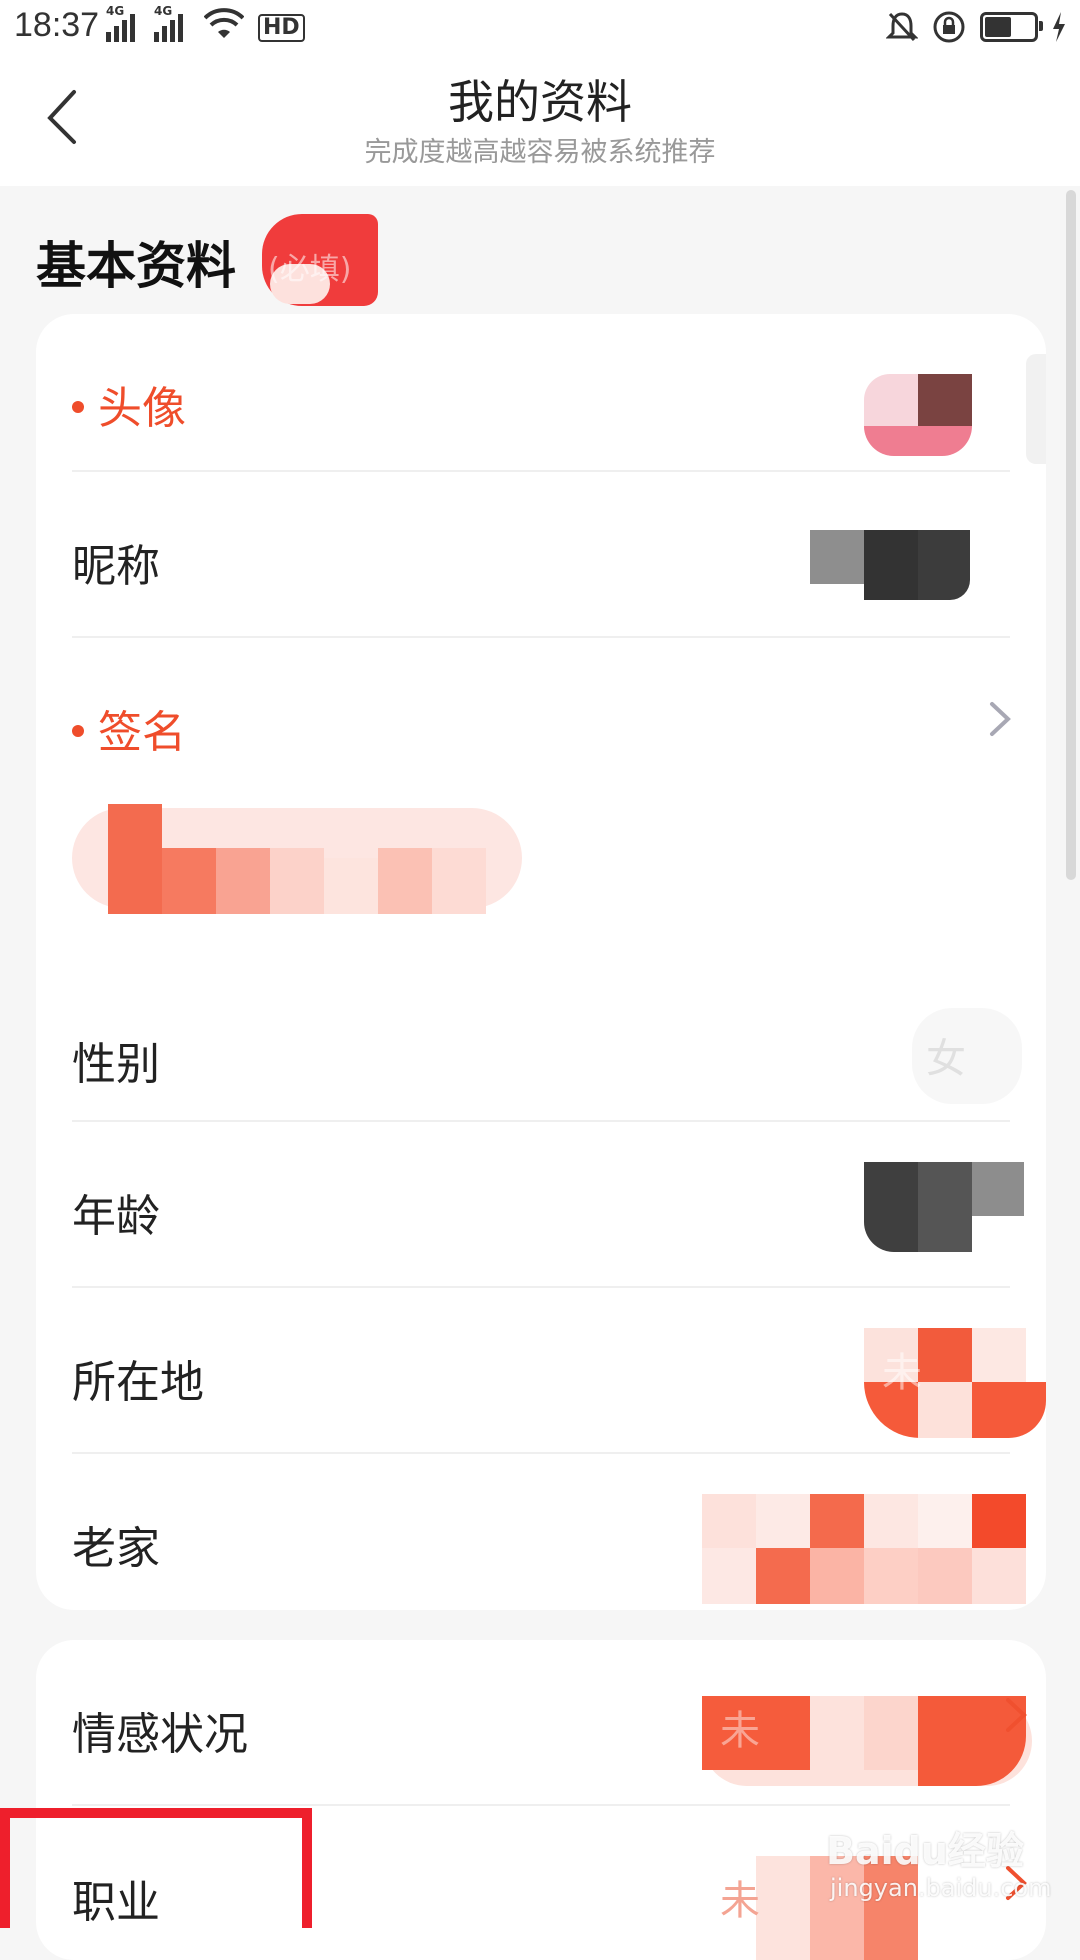  I want to click on signal-icons: 4G 4G HD, so click(205, 23).